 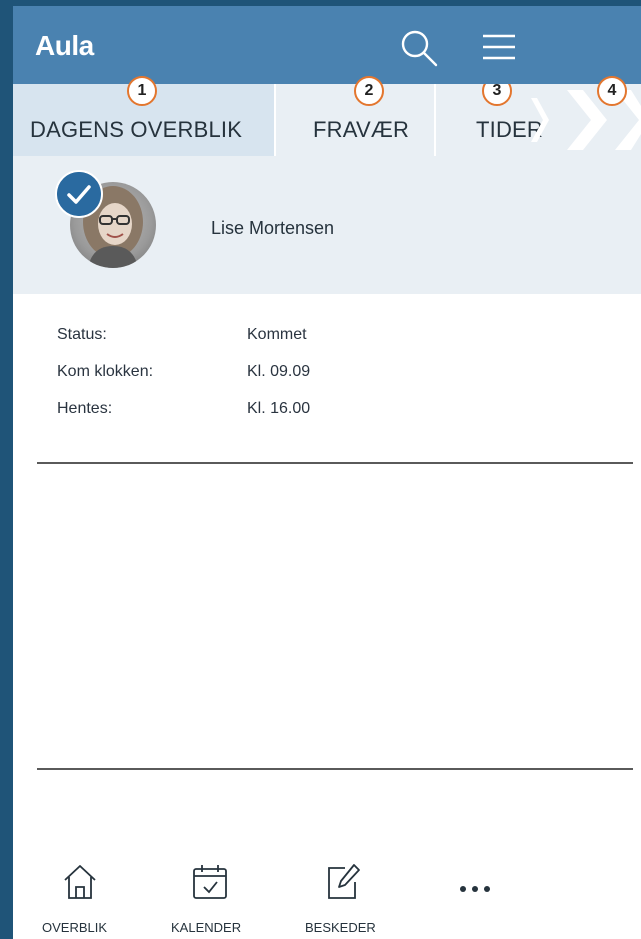 What do you see at coordinates (475, 889) in the screenshot?
I see `more-icon` at bounding box center [475, 889].